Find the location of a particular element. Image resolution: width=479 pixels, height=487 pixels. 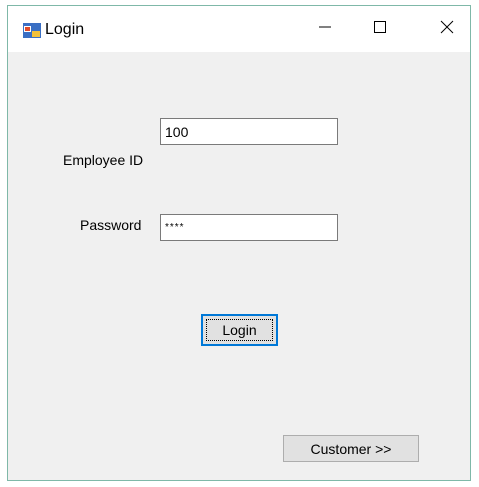

employee-id-label: Employee ID is located at coordinates (103, 160).